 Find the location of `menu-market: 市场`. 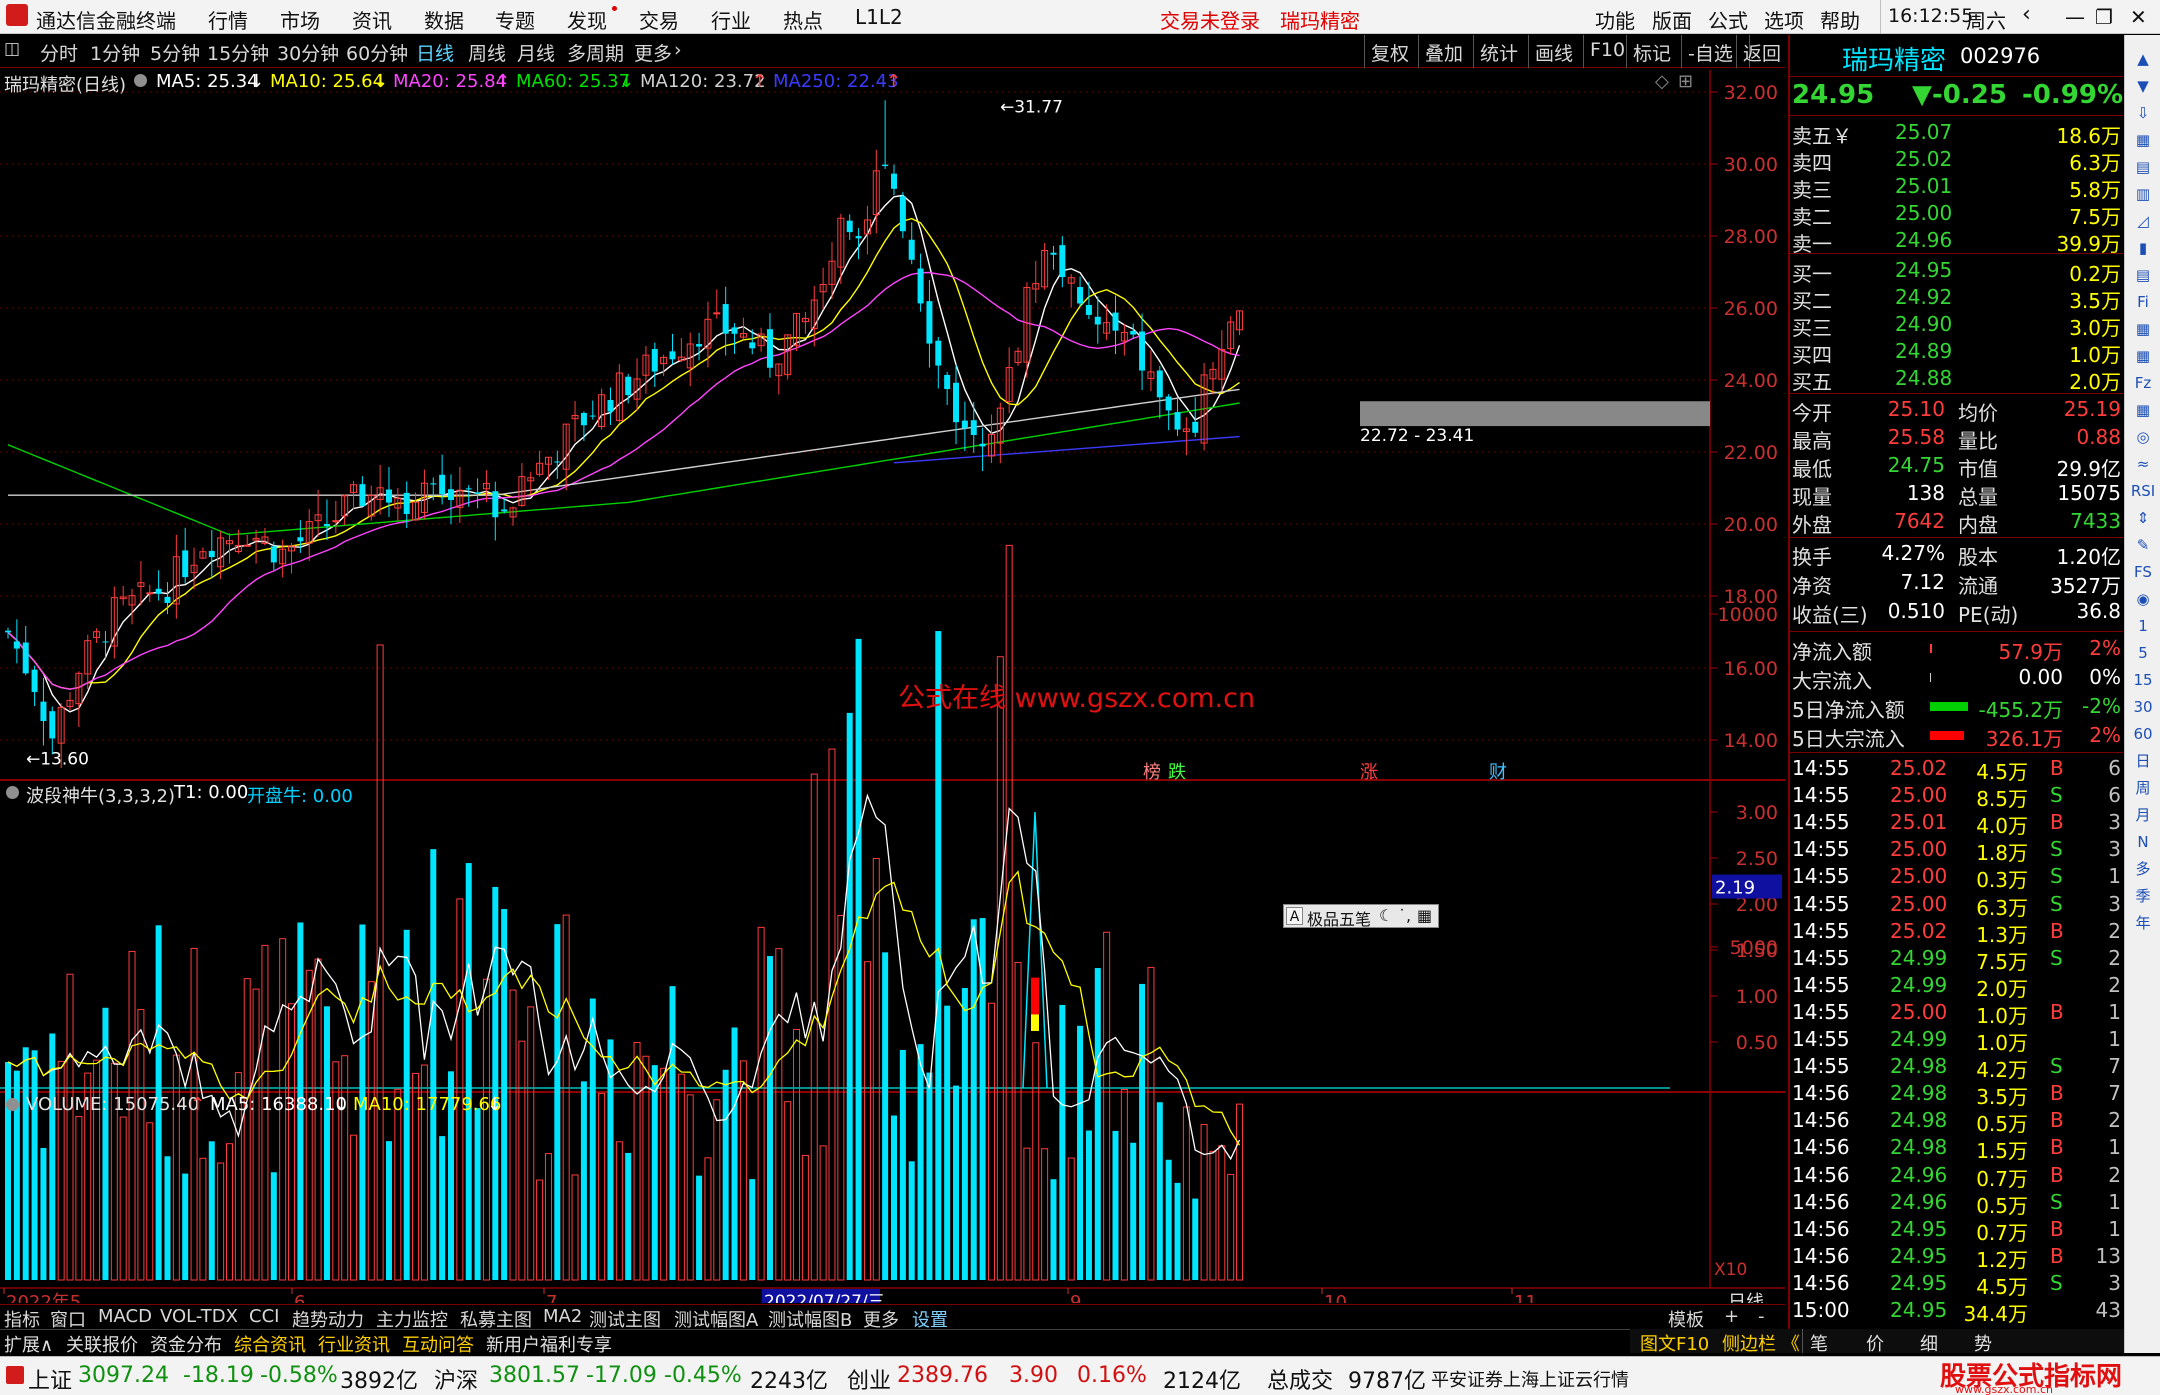

menu-market: 市场 is located at coordinates (300, 19).